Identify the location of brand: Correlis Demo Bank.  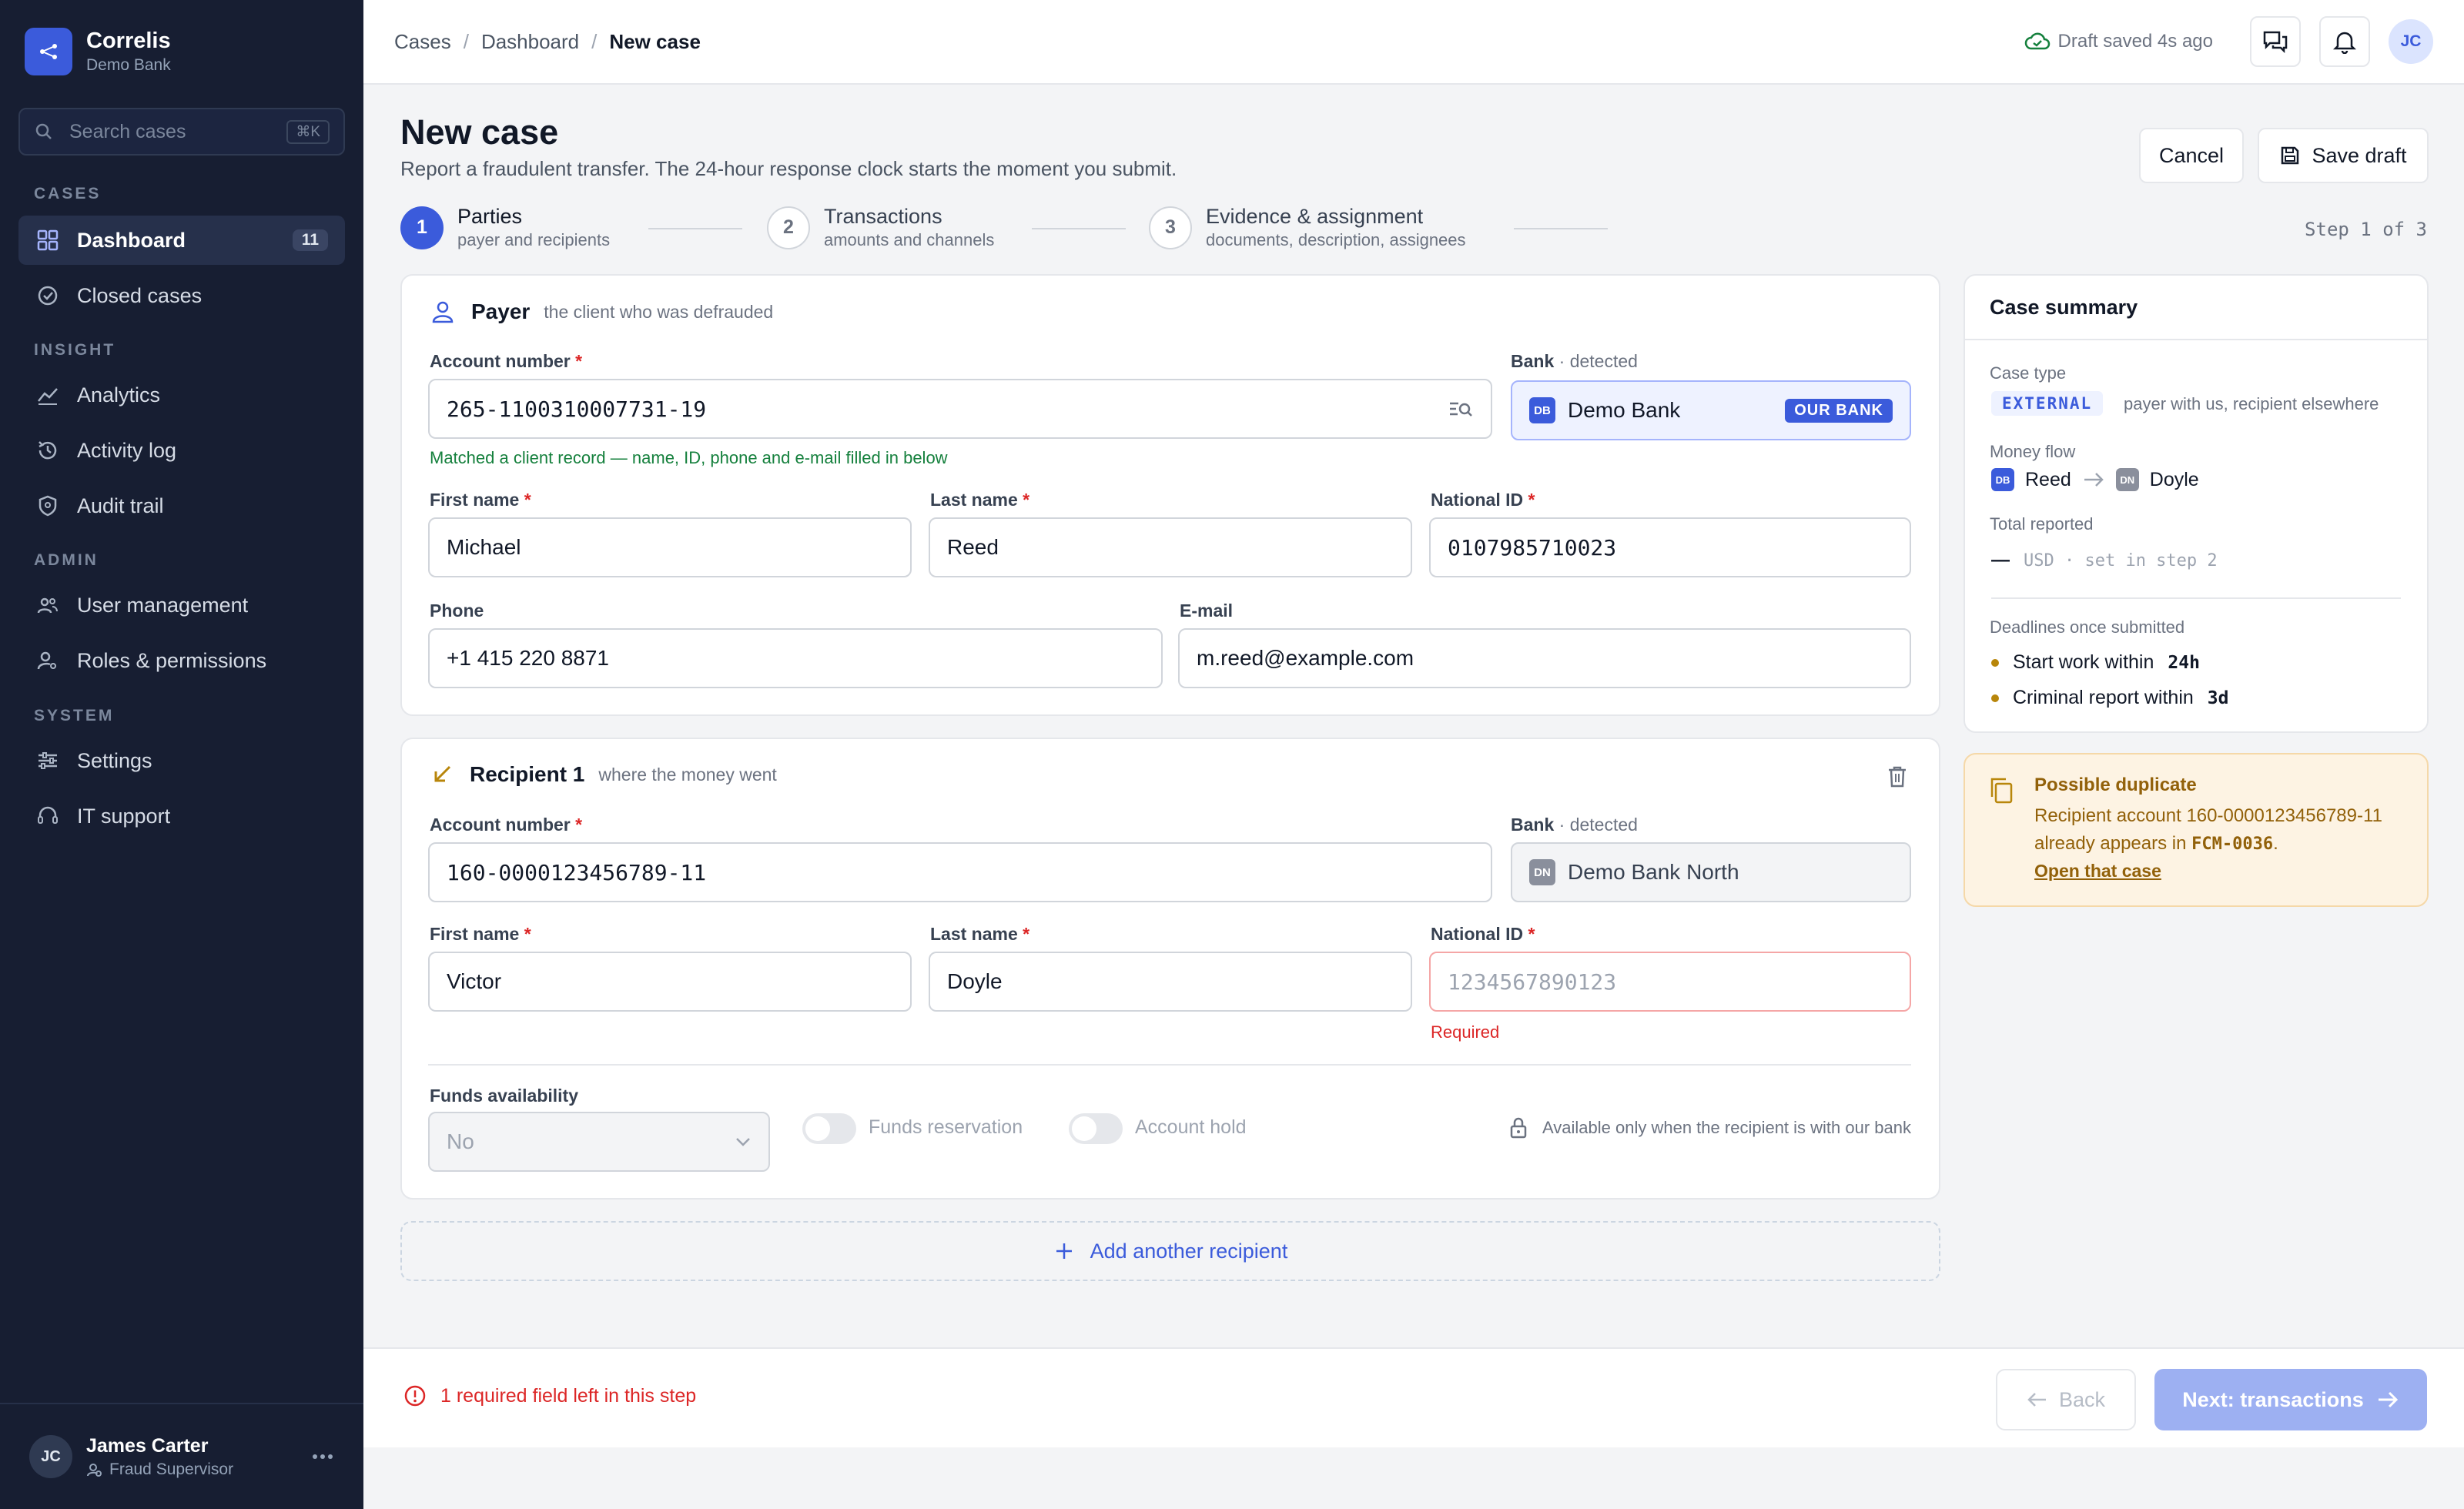
(98, 51).